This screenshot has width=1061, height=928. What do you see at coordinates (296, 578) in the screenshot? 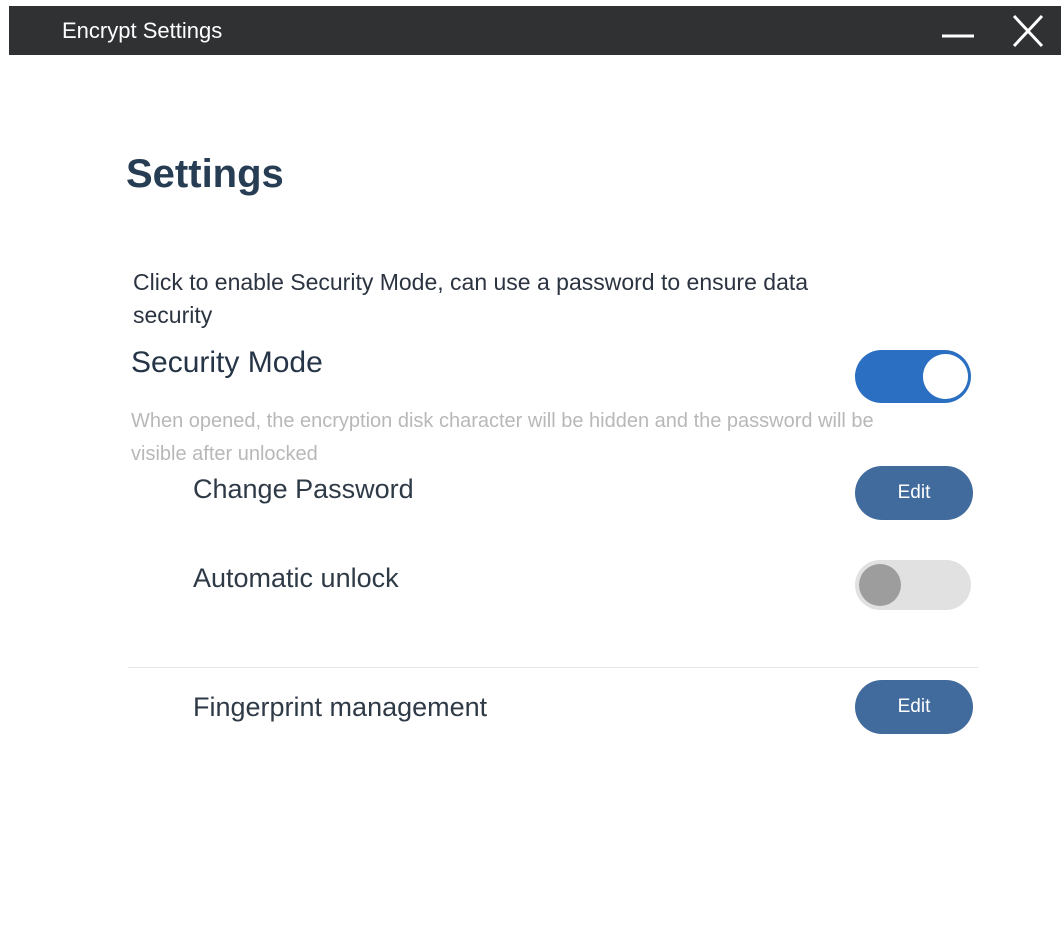
I see `automatic-unlock-label: Automatic unlock` at bounding box center [296, 578].